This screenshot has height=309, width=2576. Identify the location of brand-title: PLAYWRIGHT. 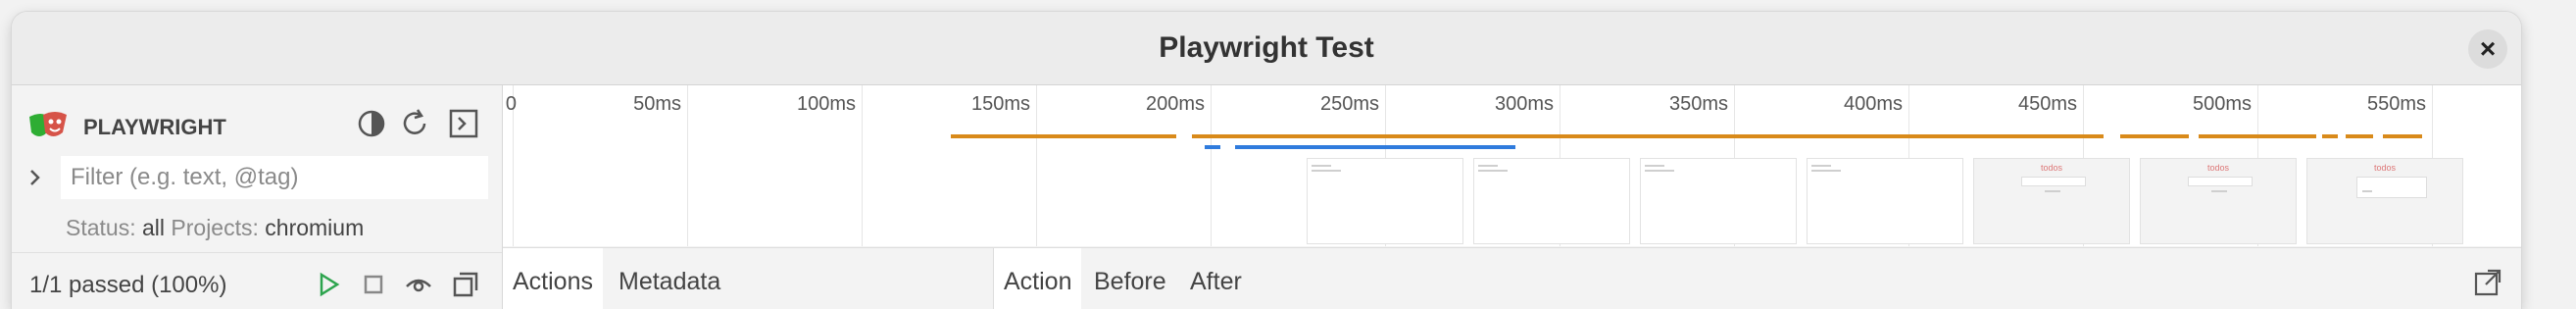
(154, 127).